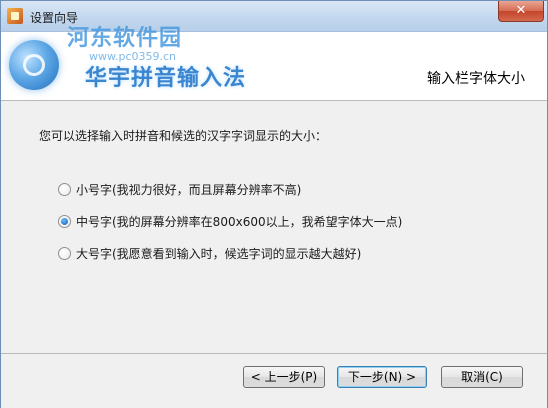 Image resolution: width=548 pixels, height=408 pixels. I want to click on logo-emblem-icon, so click(34, 65).